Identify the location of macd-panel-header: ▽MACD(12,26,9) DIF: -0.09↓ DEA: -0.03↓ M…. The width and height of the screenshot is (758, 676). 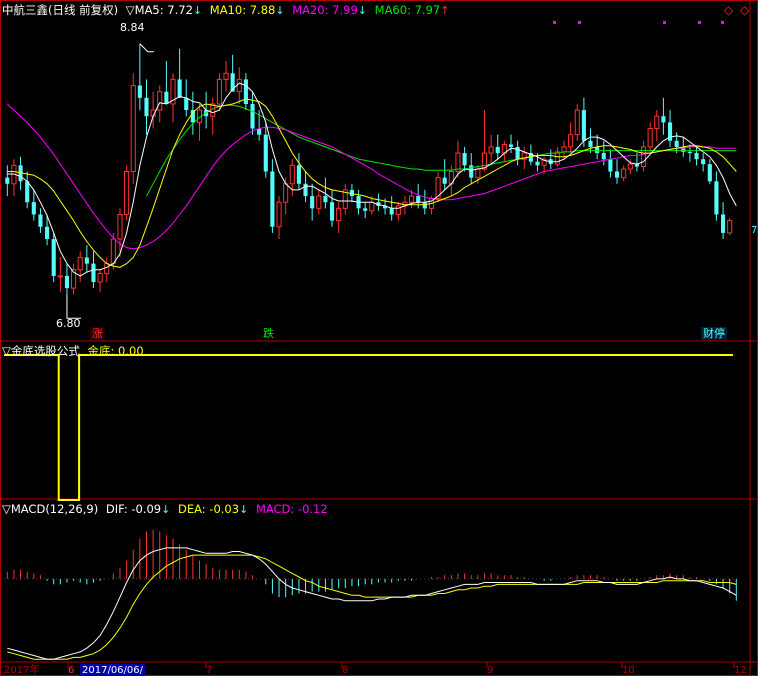
(167, 509).